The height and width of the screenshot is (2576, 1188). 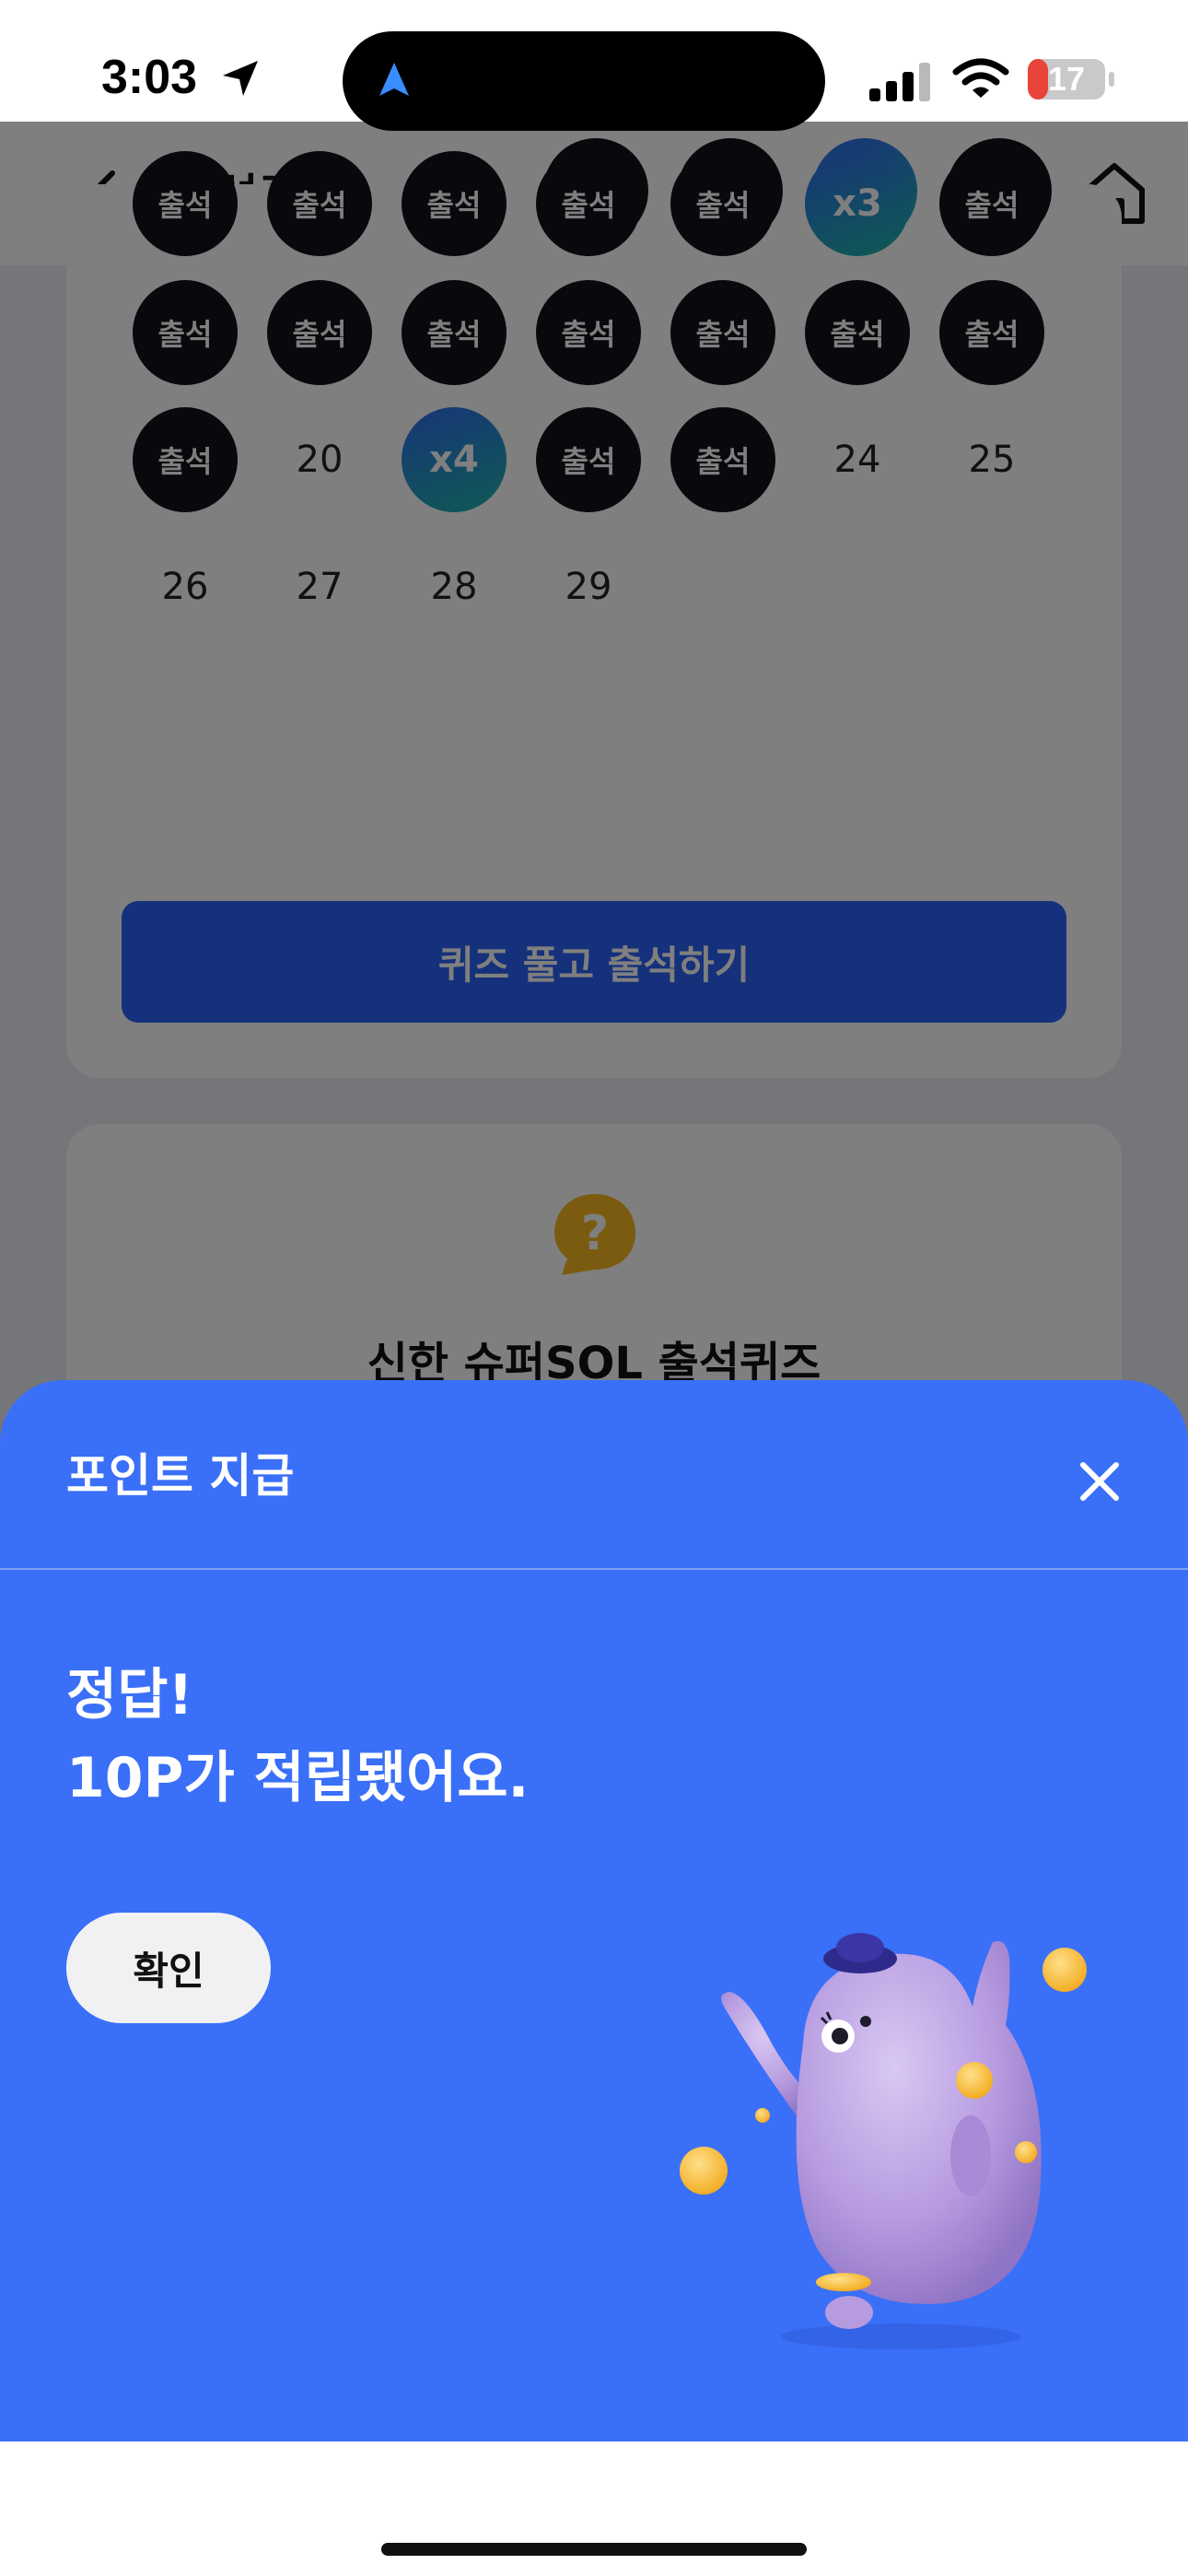 I want to click on wifi-icon, so click(x=980, y=78).